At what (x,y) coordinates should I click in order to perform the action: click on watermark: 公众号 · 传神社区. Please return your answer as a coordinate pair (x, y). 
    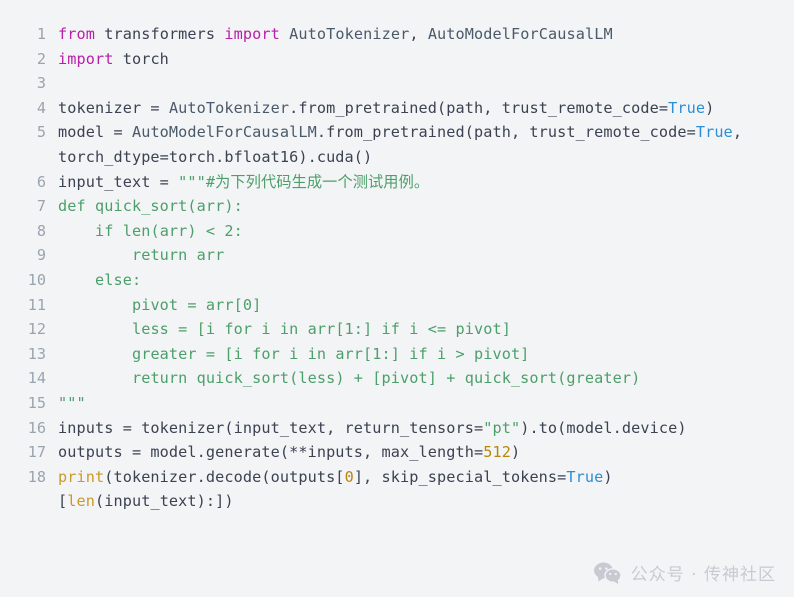
    Looking at the image, I should click on (684, 572).